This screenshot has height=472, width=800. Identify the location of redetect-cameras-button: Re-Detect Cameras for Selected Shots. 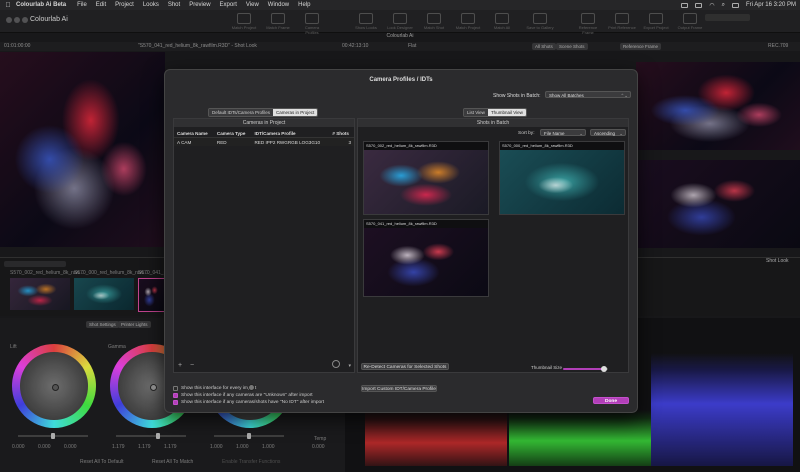
(405, 366).